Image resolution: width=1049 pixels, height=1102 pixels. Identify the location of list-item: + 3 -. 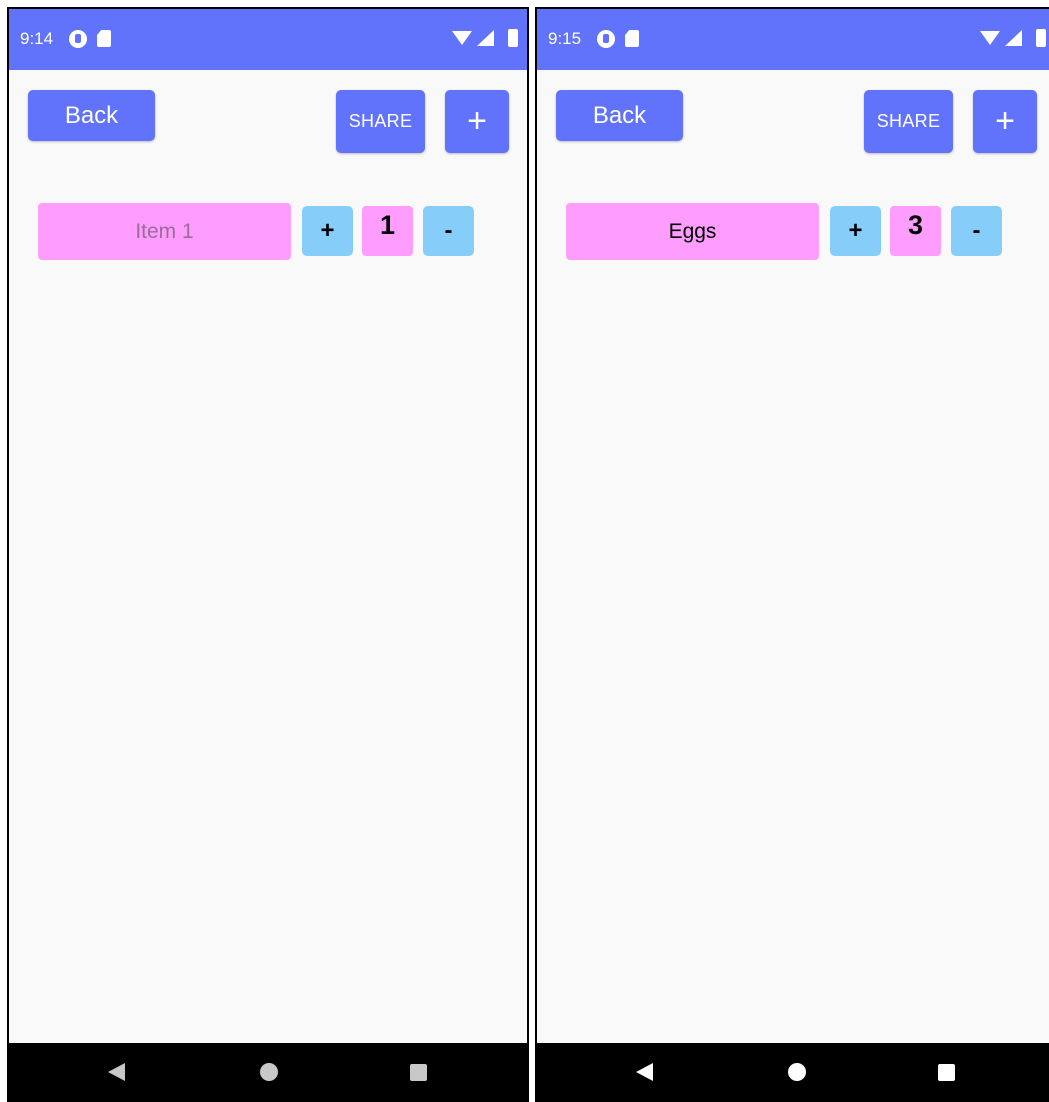
(793, 233).